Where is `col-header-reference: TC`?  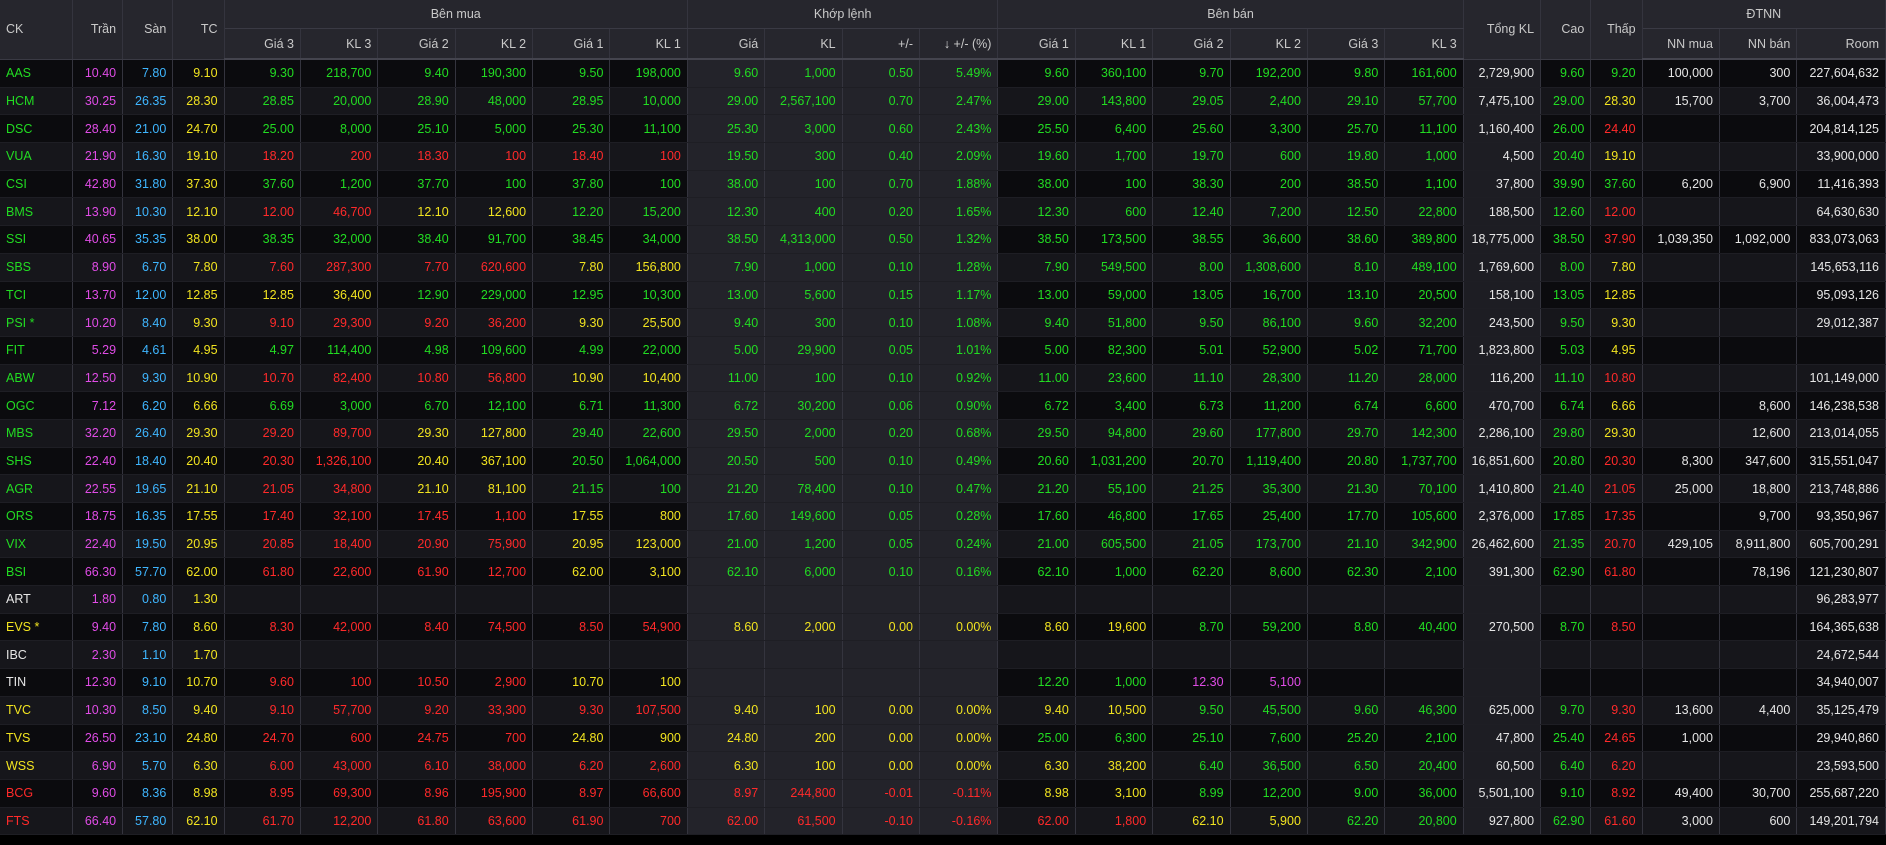
col-header-reference: TC is located at coordinates (198, 30).